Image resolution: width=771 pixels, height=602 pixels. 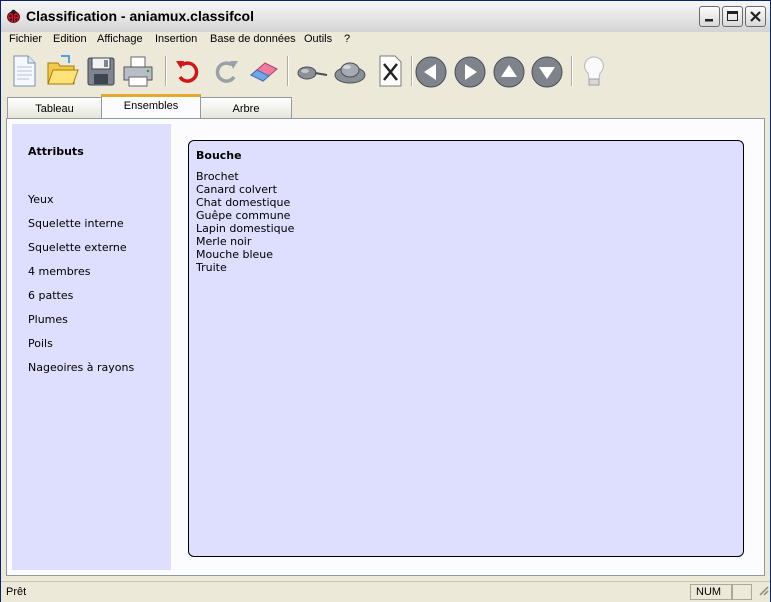 I want to click on attribute-item: Poils, so click(x=40, y=343).